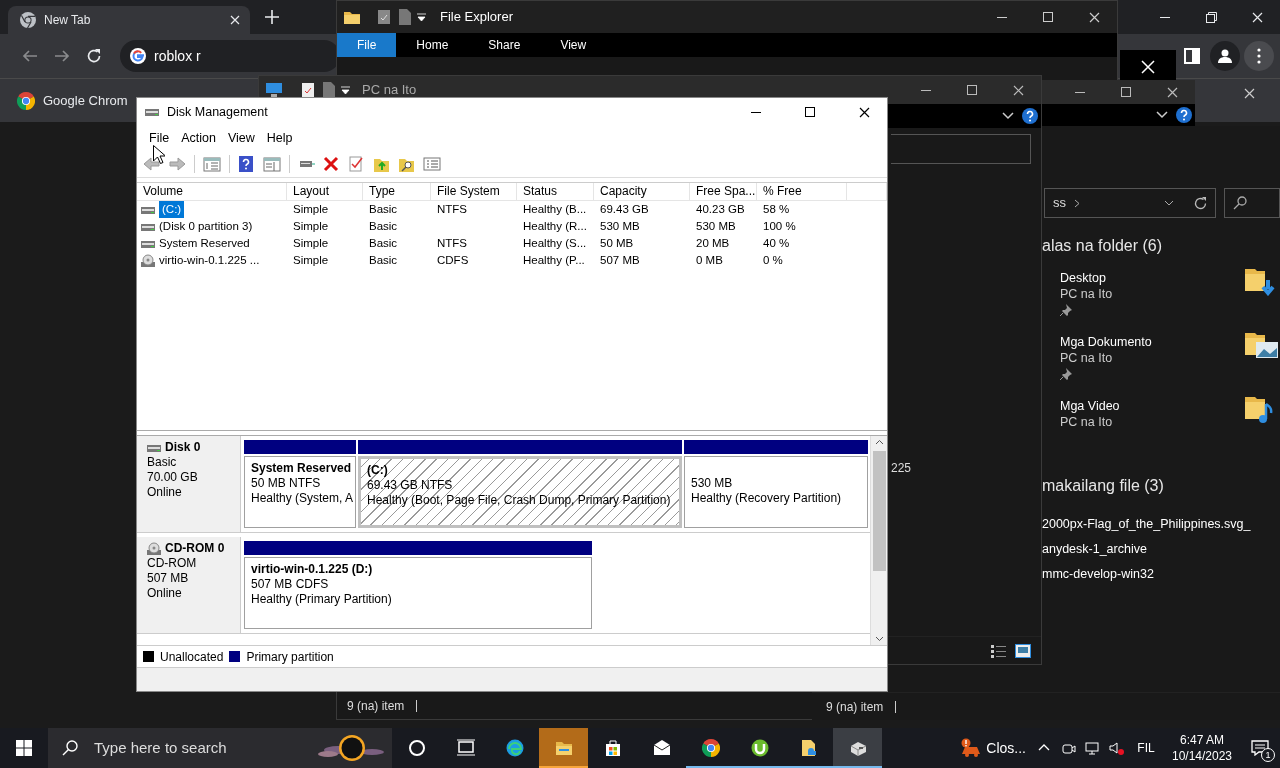 The width and height of the screenshot is (1280, 768). Describe the element at coordinates (901, 468) in the screenshot. I see `drive-label: 225` at that location.